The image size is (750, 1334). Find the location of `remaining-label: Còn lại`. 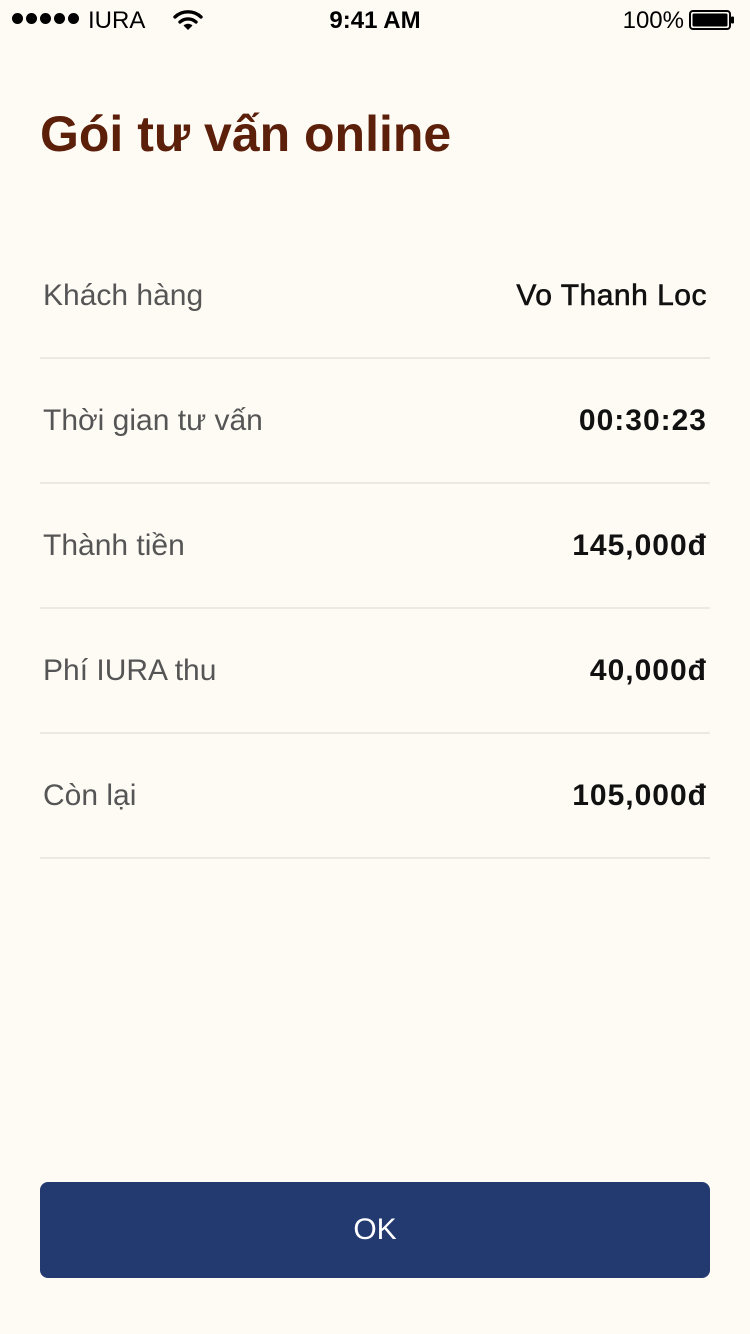

remaining-label: Còn lại is located at coordinates (90, 795).